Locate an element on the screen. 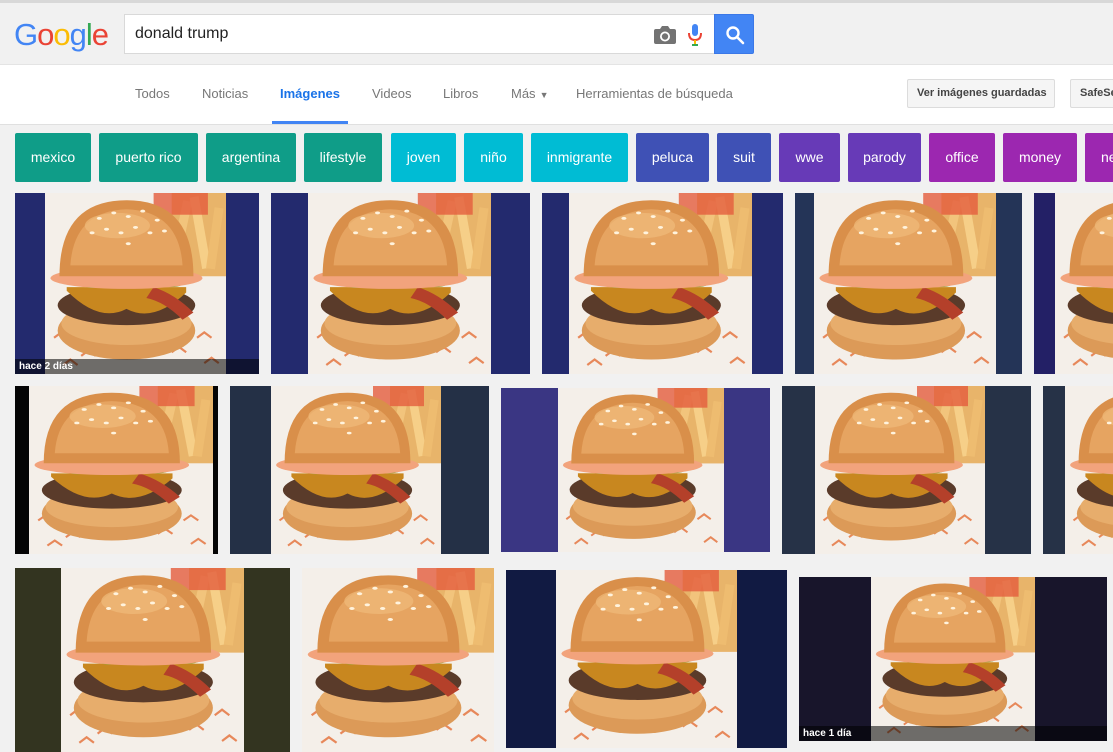 Image resolution: width=1113 pixels, height=752 pixels. chip: argentina is located at coordinates (251, 157).